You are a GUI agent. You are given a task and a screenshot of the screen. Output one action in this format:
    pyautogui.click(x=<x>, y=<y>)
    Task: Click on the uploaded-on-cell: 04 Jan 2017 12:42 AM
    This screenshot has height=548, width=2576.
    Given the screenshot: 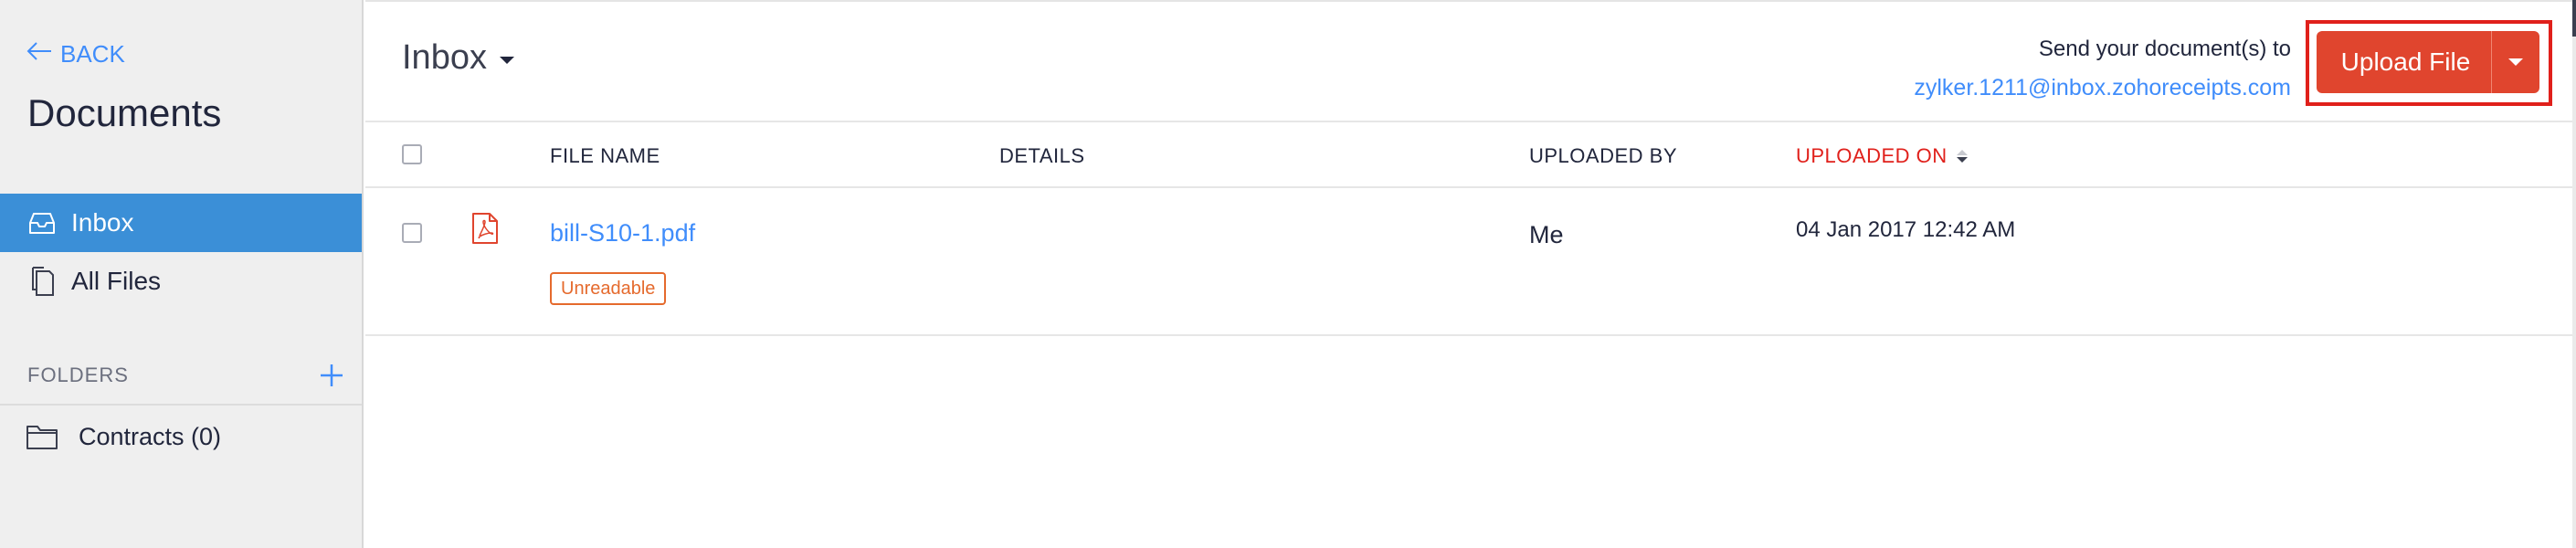 What is the action you would take?
    pyautogui.click(x=1906, y=229)
    